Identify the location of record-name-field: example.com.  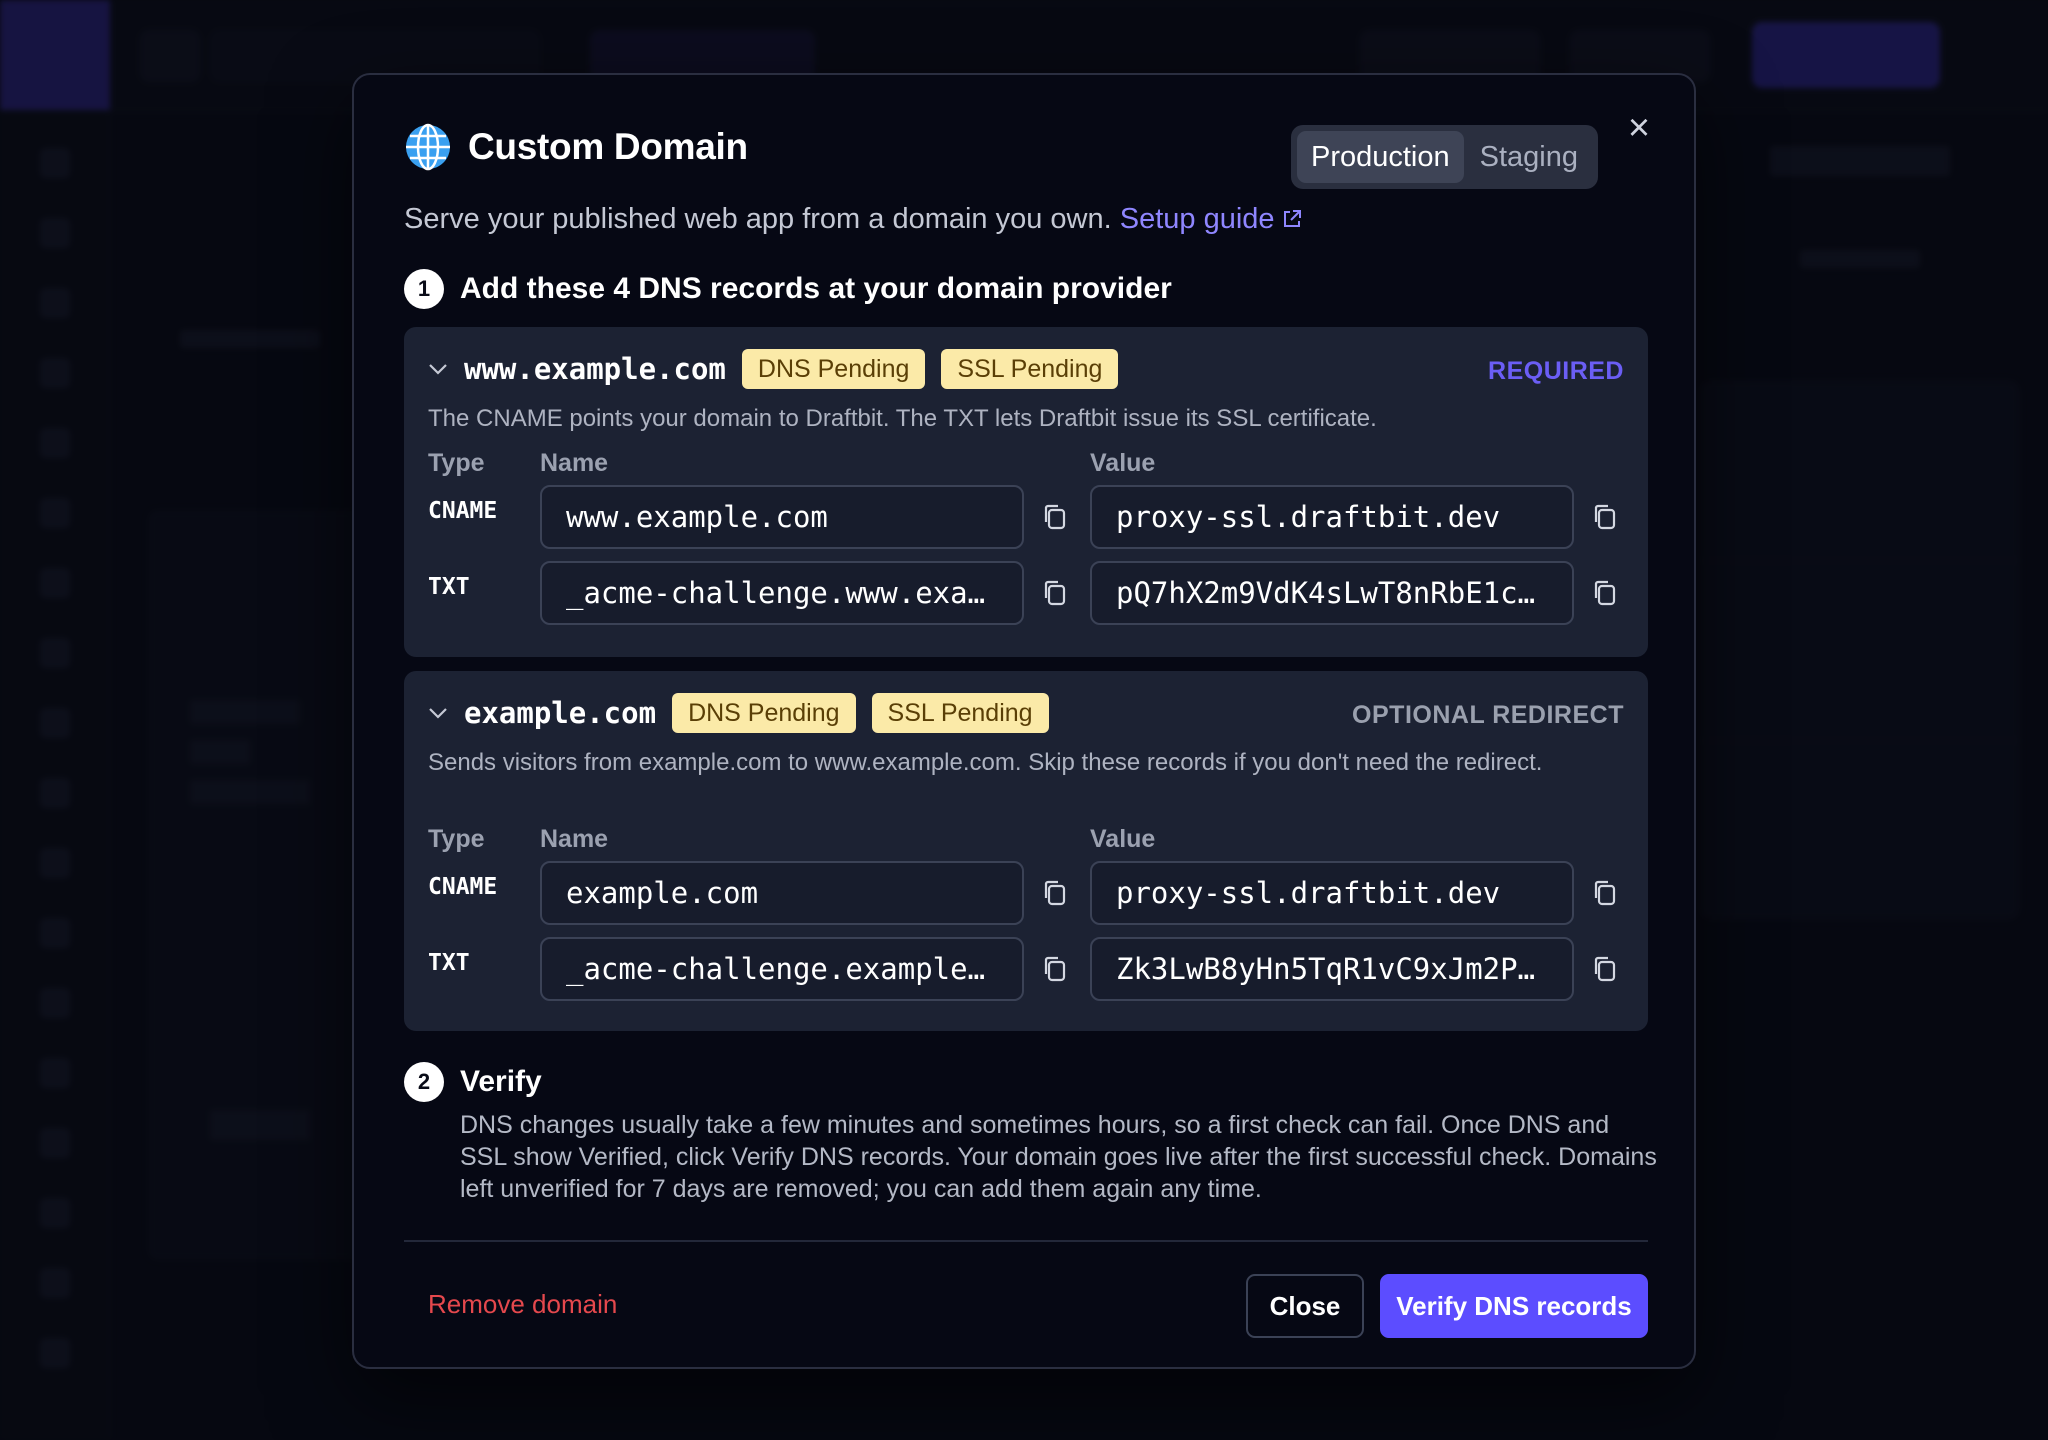
(782, 893).